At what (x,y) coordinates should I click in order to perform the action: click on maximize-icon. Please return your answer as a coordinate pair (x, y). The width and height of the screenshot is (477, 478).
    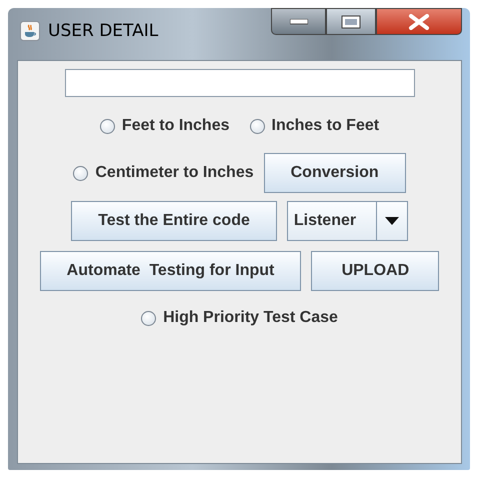
    Looking at the image, I should click on (351, 21).